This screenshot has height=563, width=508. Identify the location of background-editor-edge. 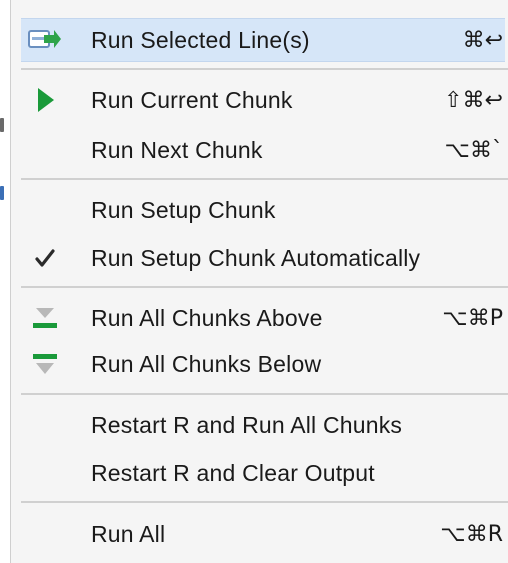
(5, 281).